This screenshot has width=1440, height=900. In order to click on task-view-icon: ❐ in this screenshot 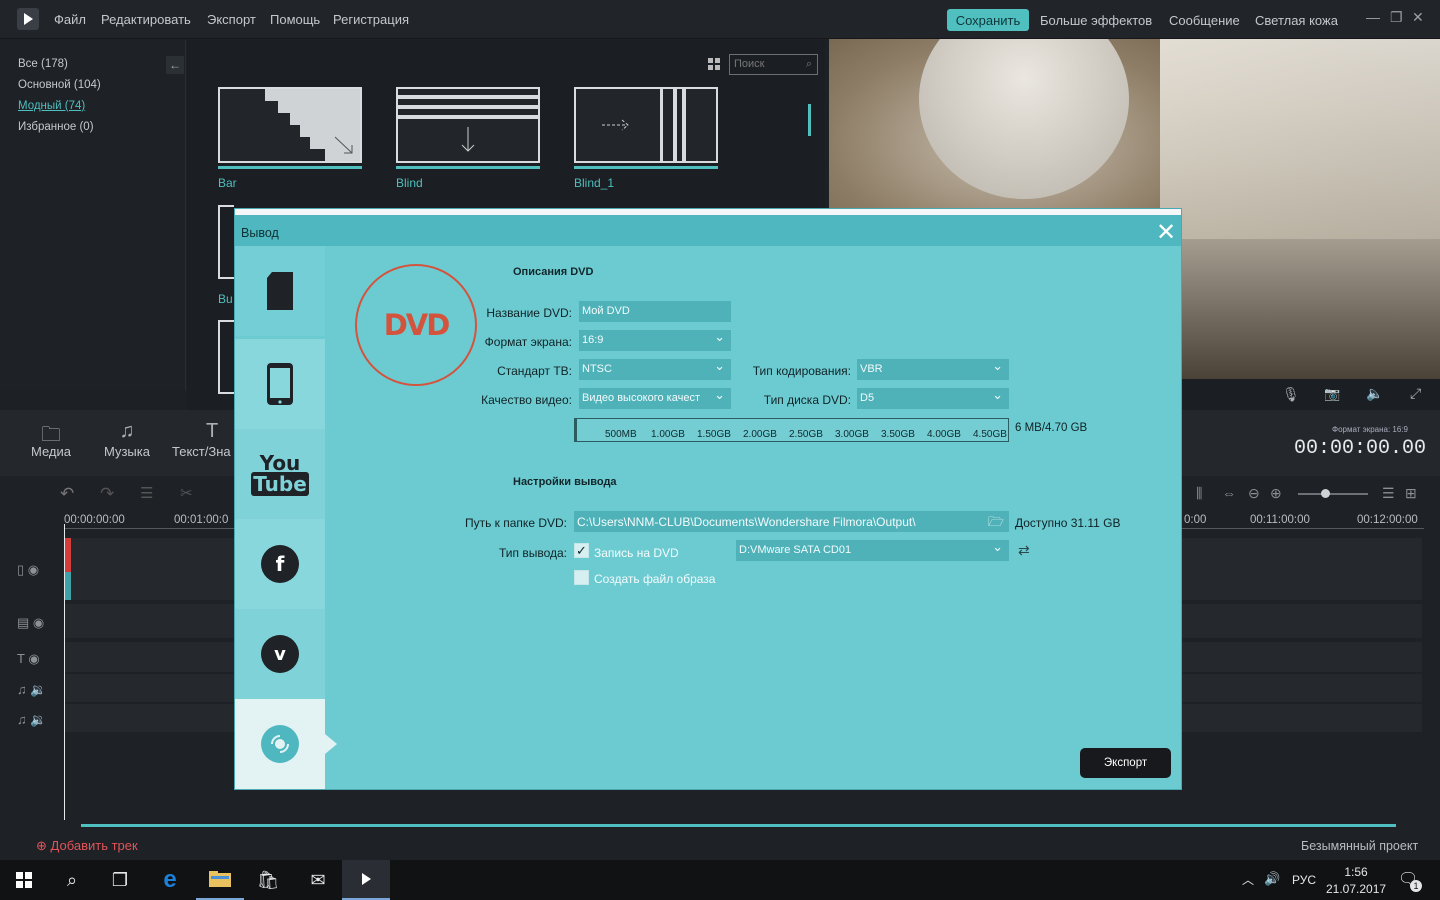, I will do `click(120, 880)`.